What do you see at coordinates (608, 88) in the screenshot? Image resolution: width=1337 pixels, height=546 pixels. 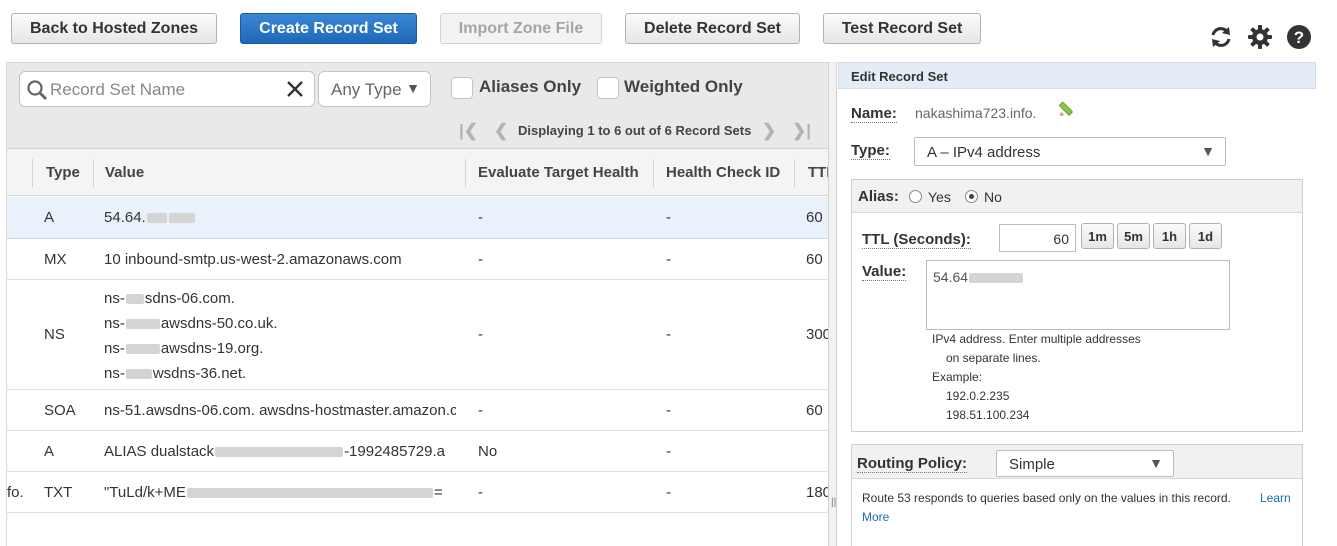 I see `weighted-only-checkbox` at bounding box center [608, 88].